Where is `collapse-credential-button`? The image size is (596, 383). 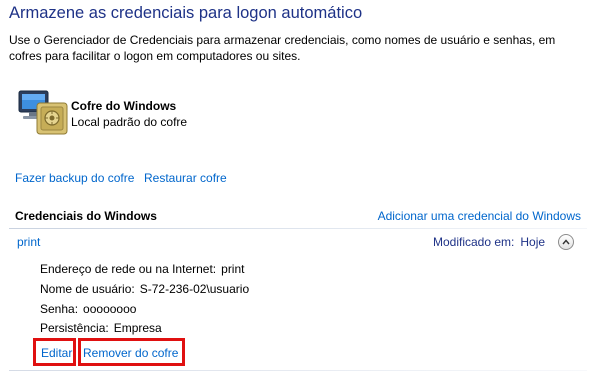 collapse-credential-button is located at coordinates (566, 242).